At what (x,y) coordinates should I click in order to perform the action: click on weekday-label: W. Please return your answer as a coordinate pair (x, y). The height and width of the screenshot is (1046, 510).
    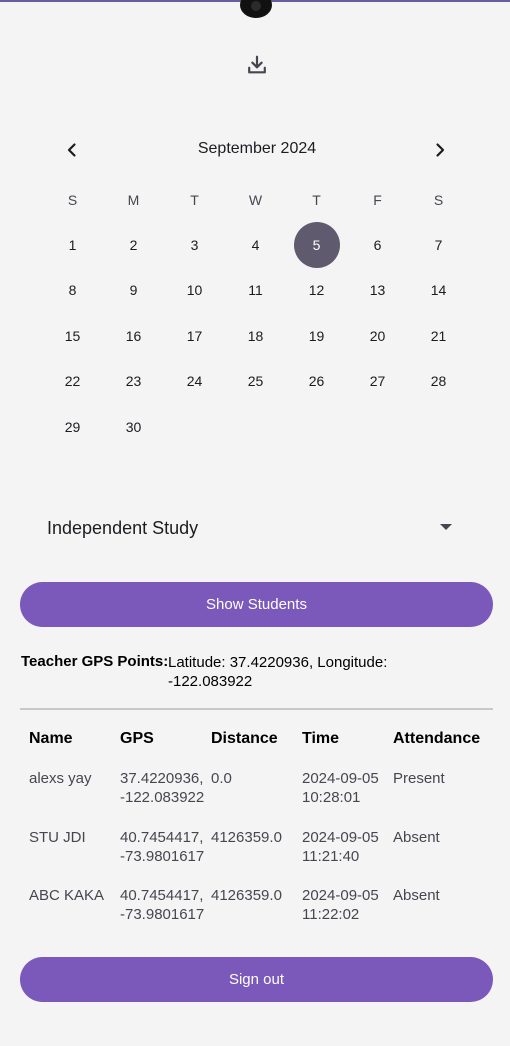
    Looking at the image, I should click on (255, 200).